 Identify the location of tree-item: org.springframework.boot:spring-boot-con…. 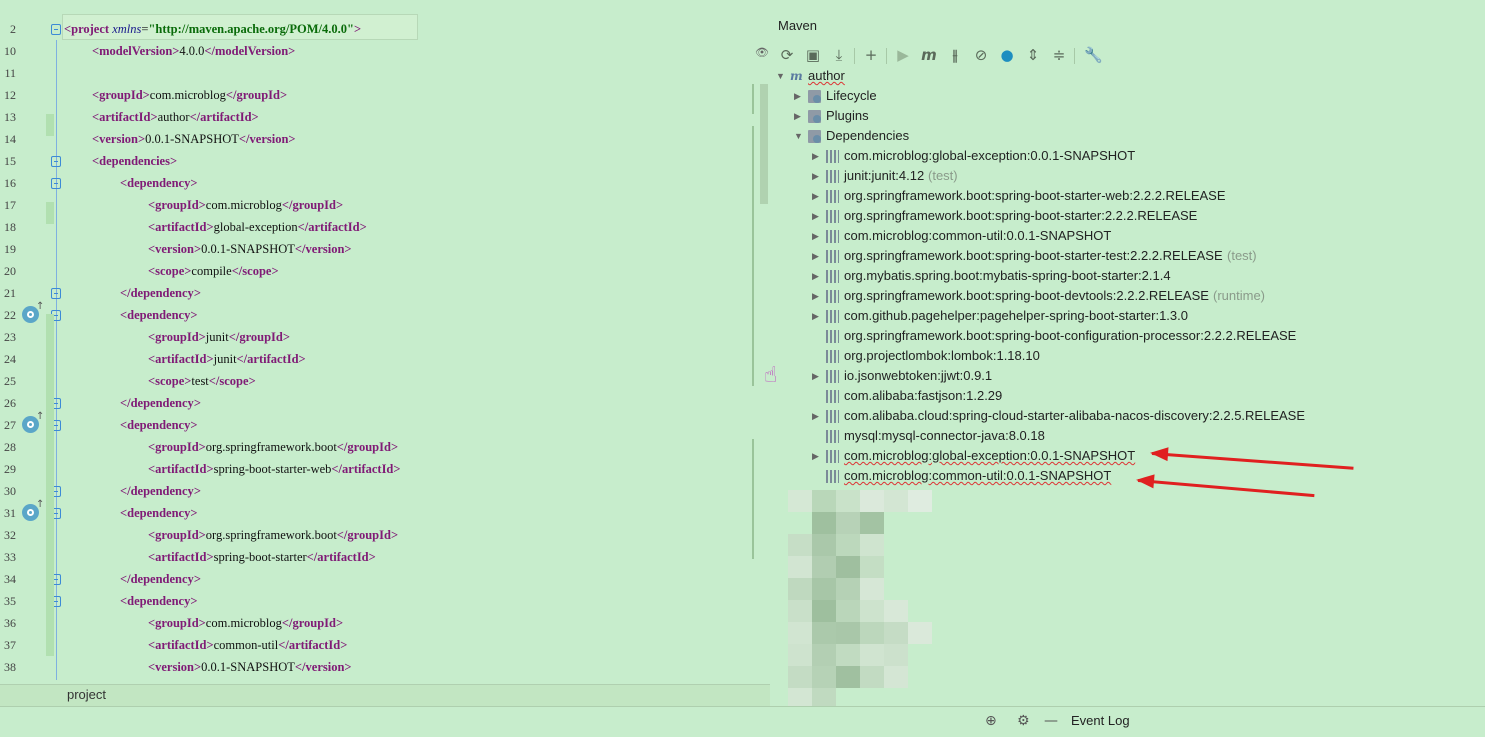
(1127, 336).